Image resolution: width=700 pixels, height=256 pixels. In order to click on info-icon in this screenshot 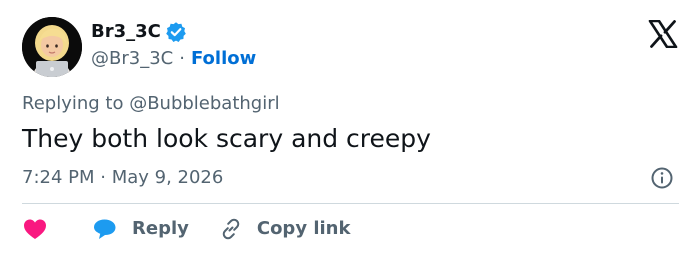, I will do `click(662, 178)`.